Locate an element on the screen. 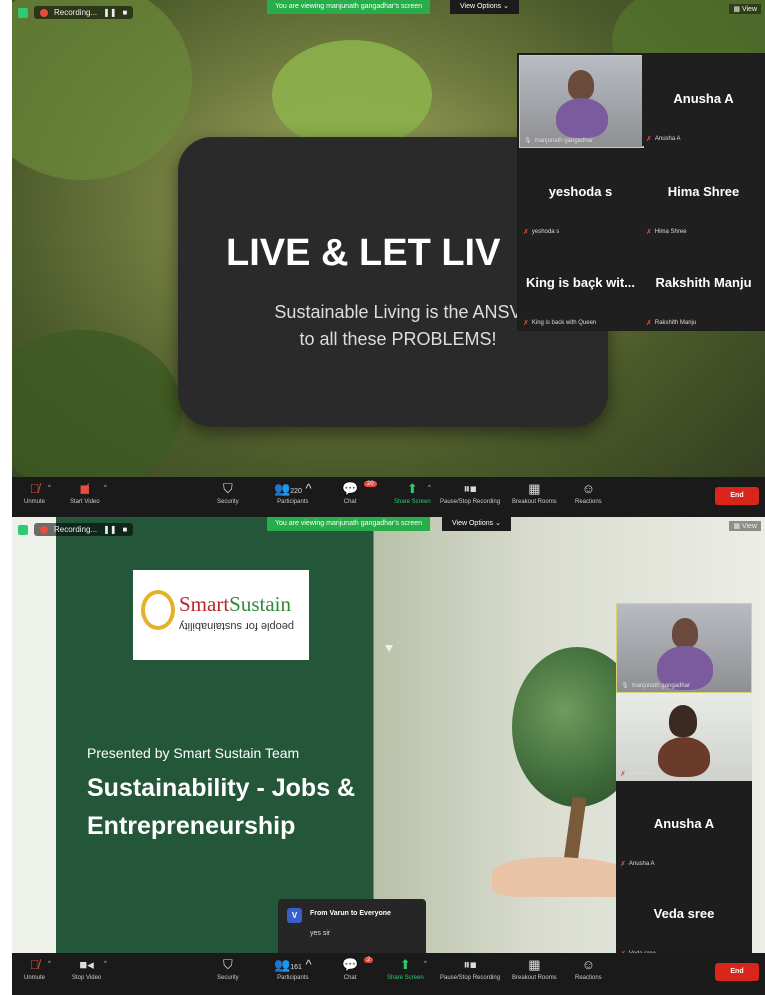  participant-tile: Rakshith Manju ✗ Rakshith Manju is located at coordinates (703, 284).